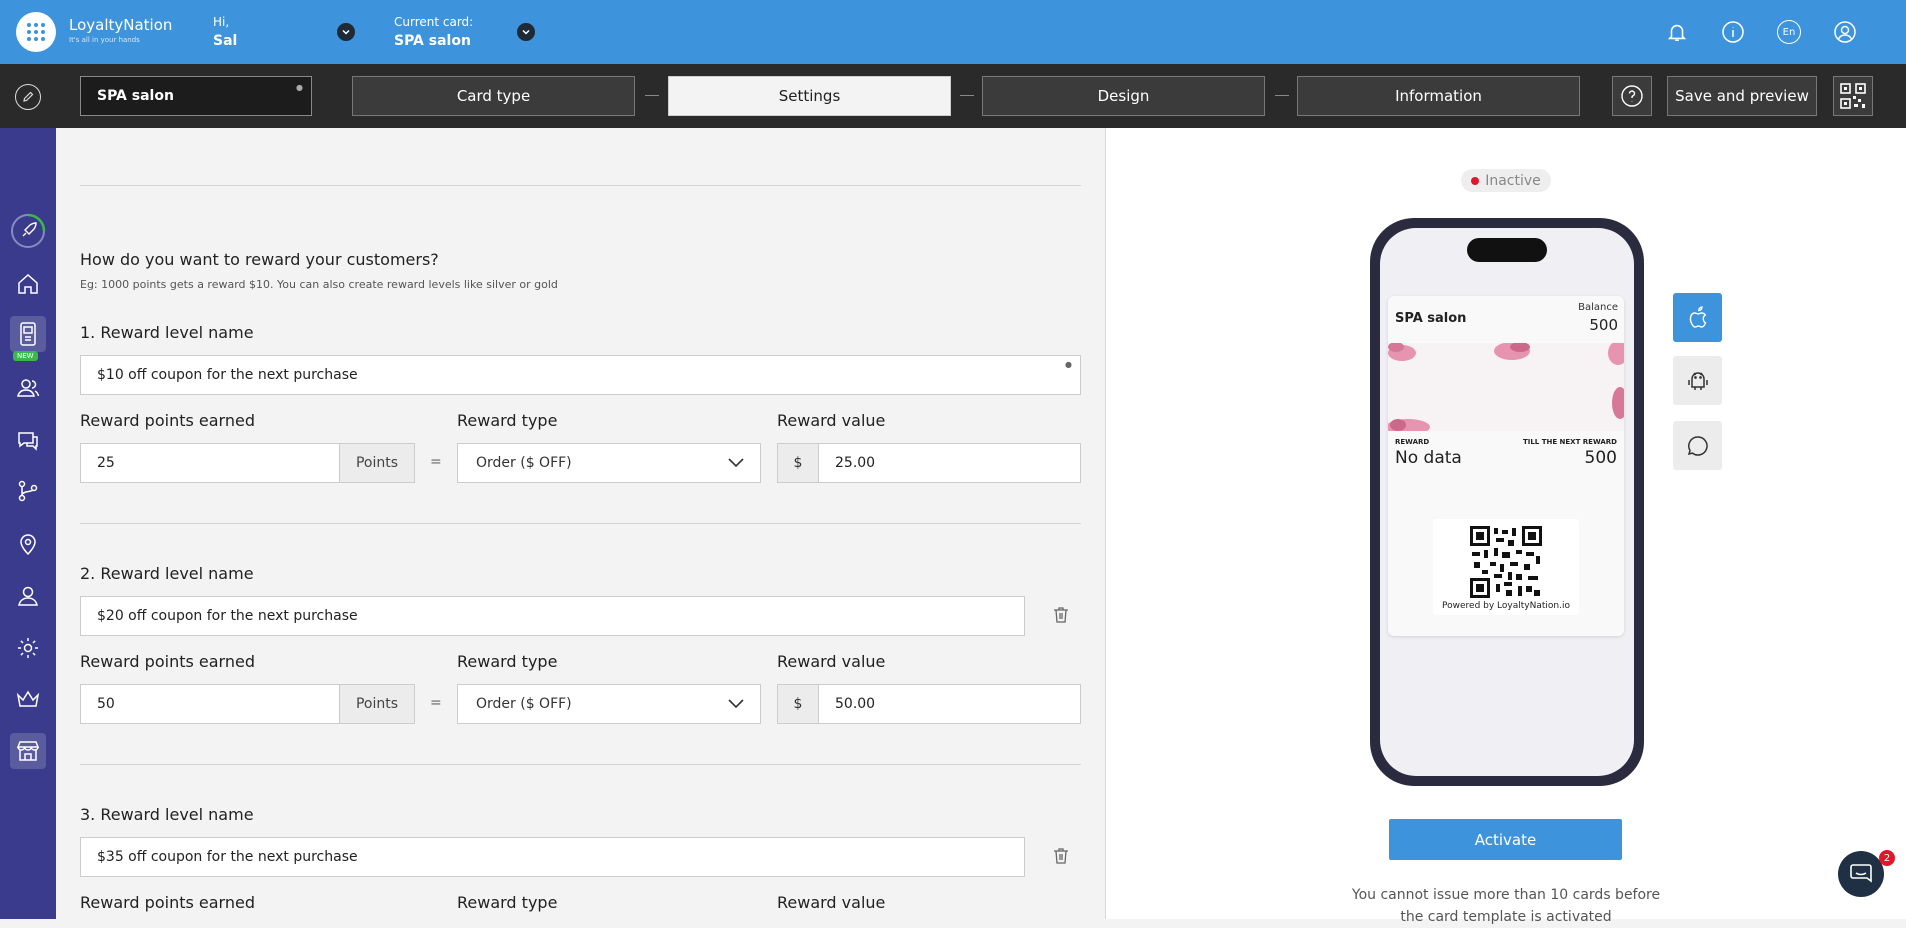 The image size is (1906, 928). I want to click on status-text: Inactive, so click(1513, 180).